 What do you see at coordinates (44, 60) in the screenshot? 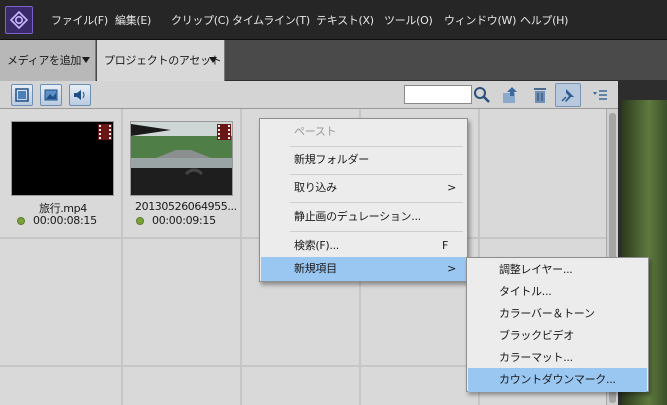
I see `tab-add-media-label: メディアを追加` at bounding box center [44, 60].